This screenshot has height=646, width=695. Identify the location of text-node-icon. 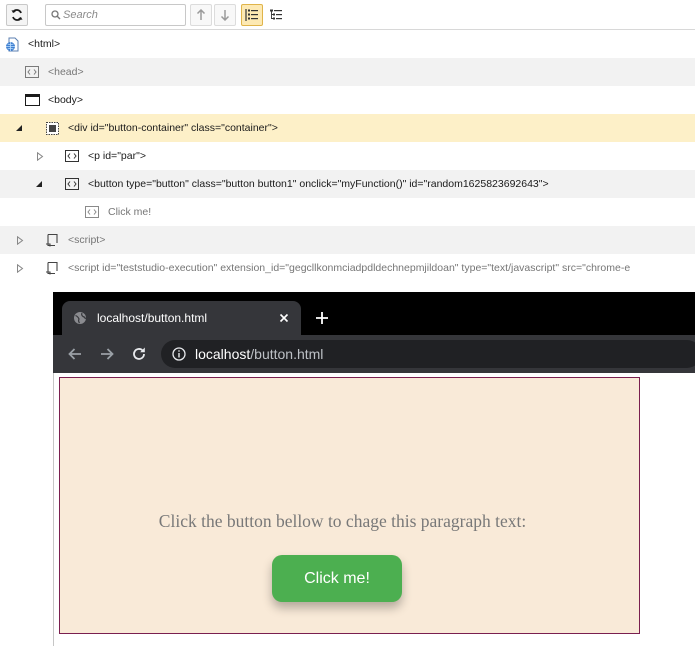
(92, 212).